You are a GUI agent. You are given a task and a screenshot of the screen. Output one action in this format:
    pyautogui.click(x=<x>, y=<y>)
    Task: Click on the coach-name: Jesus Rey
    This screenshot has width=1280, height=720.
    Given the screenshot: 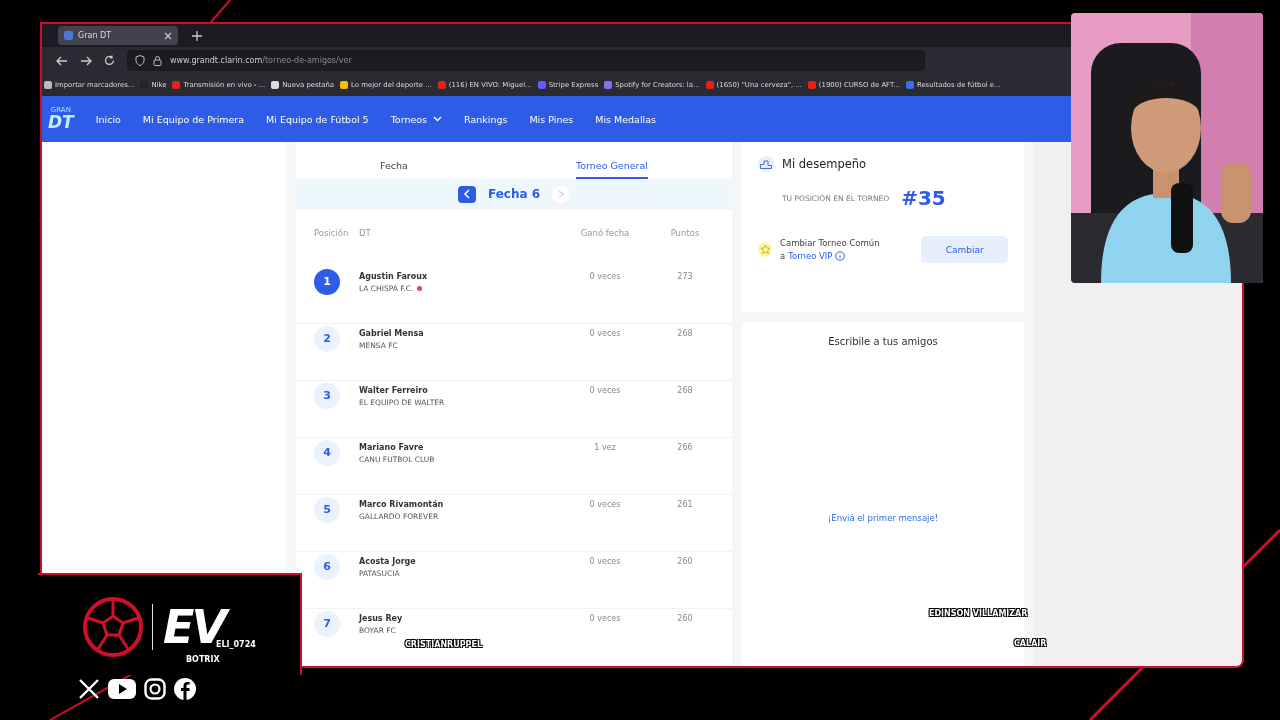 What is the action you would take?
    pyautogui.click(x=381, y=618)
    